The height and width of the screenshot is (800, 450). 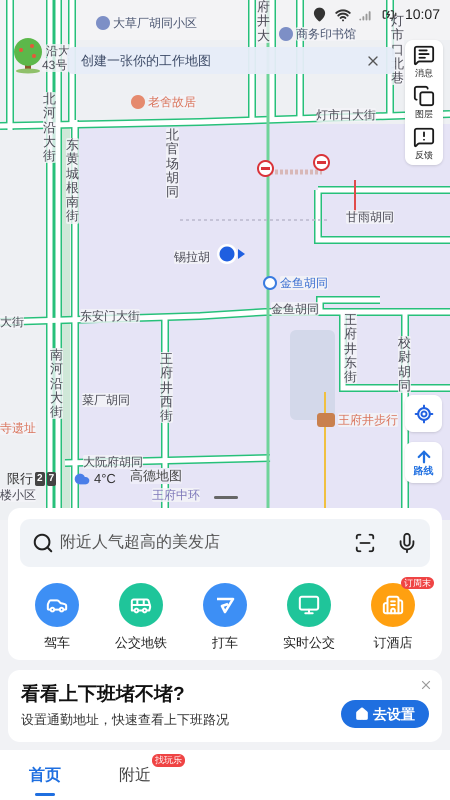 I want to click on message-icon, so click(x=424, y=55).